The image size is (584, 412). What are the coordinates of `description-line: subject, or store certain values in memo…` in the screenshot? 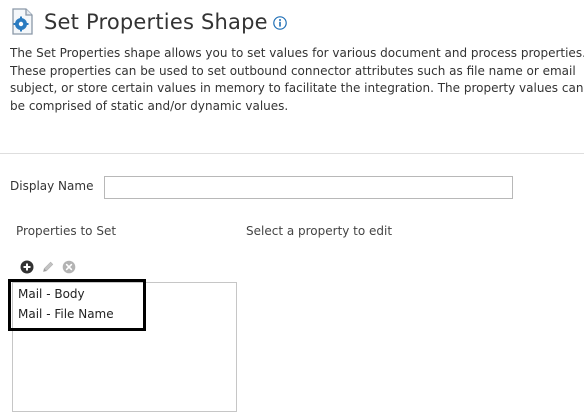 It's located at (297, 88).